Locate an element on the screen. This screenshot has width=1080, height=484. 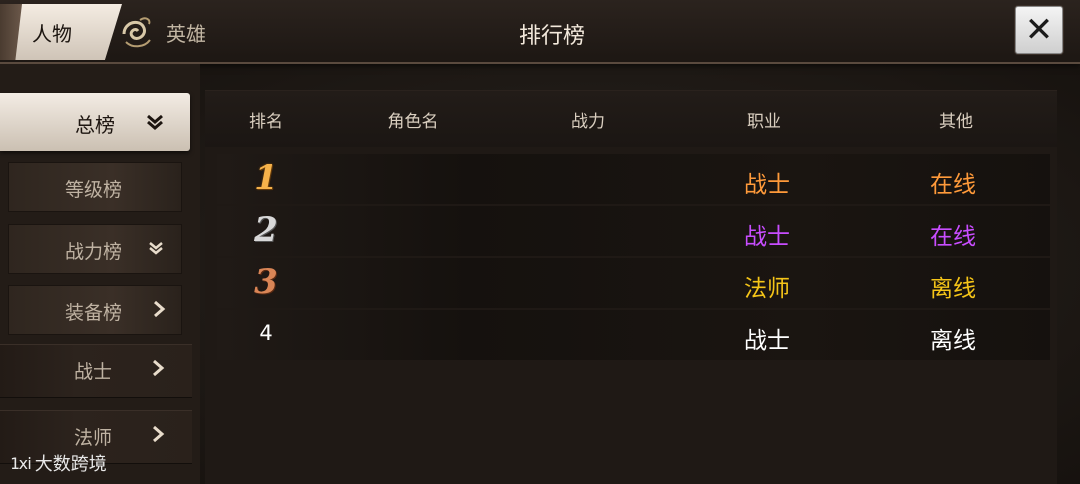
column-header-rank: 排名 is located at coordinates (266, 122).